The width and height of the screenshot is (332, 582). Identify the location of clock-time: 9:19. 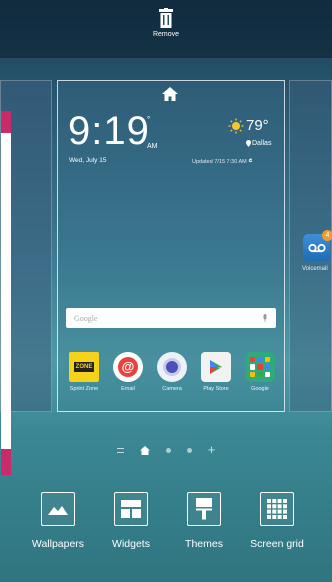
(109, 131).